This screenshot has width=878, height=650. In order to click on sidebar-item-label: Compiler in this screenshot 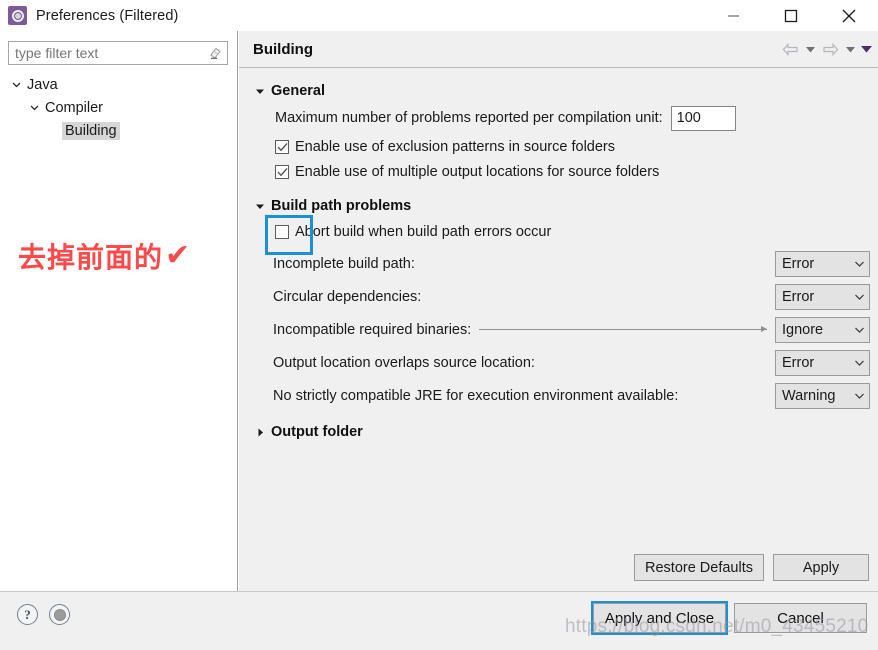, I will do `click(74, 107)`.